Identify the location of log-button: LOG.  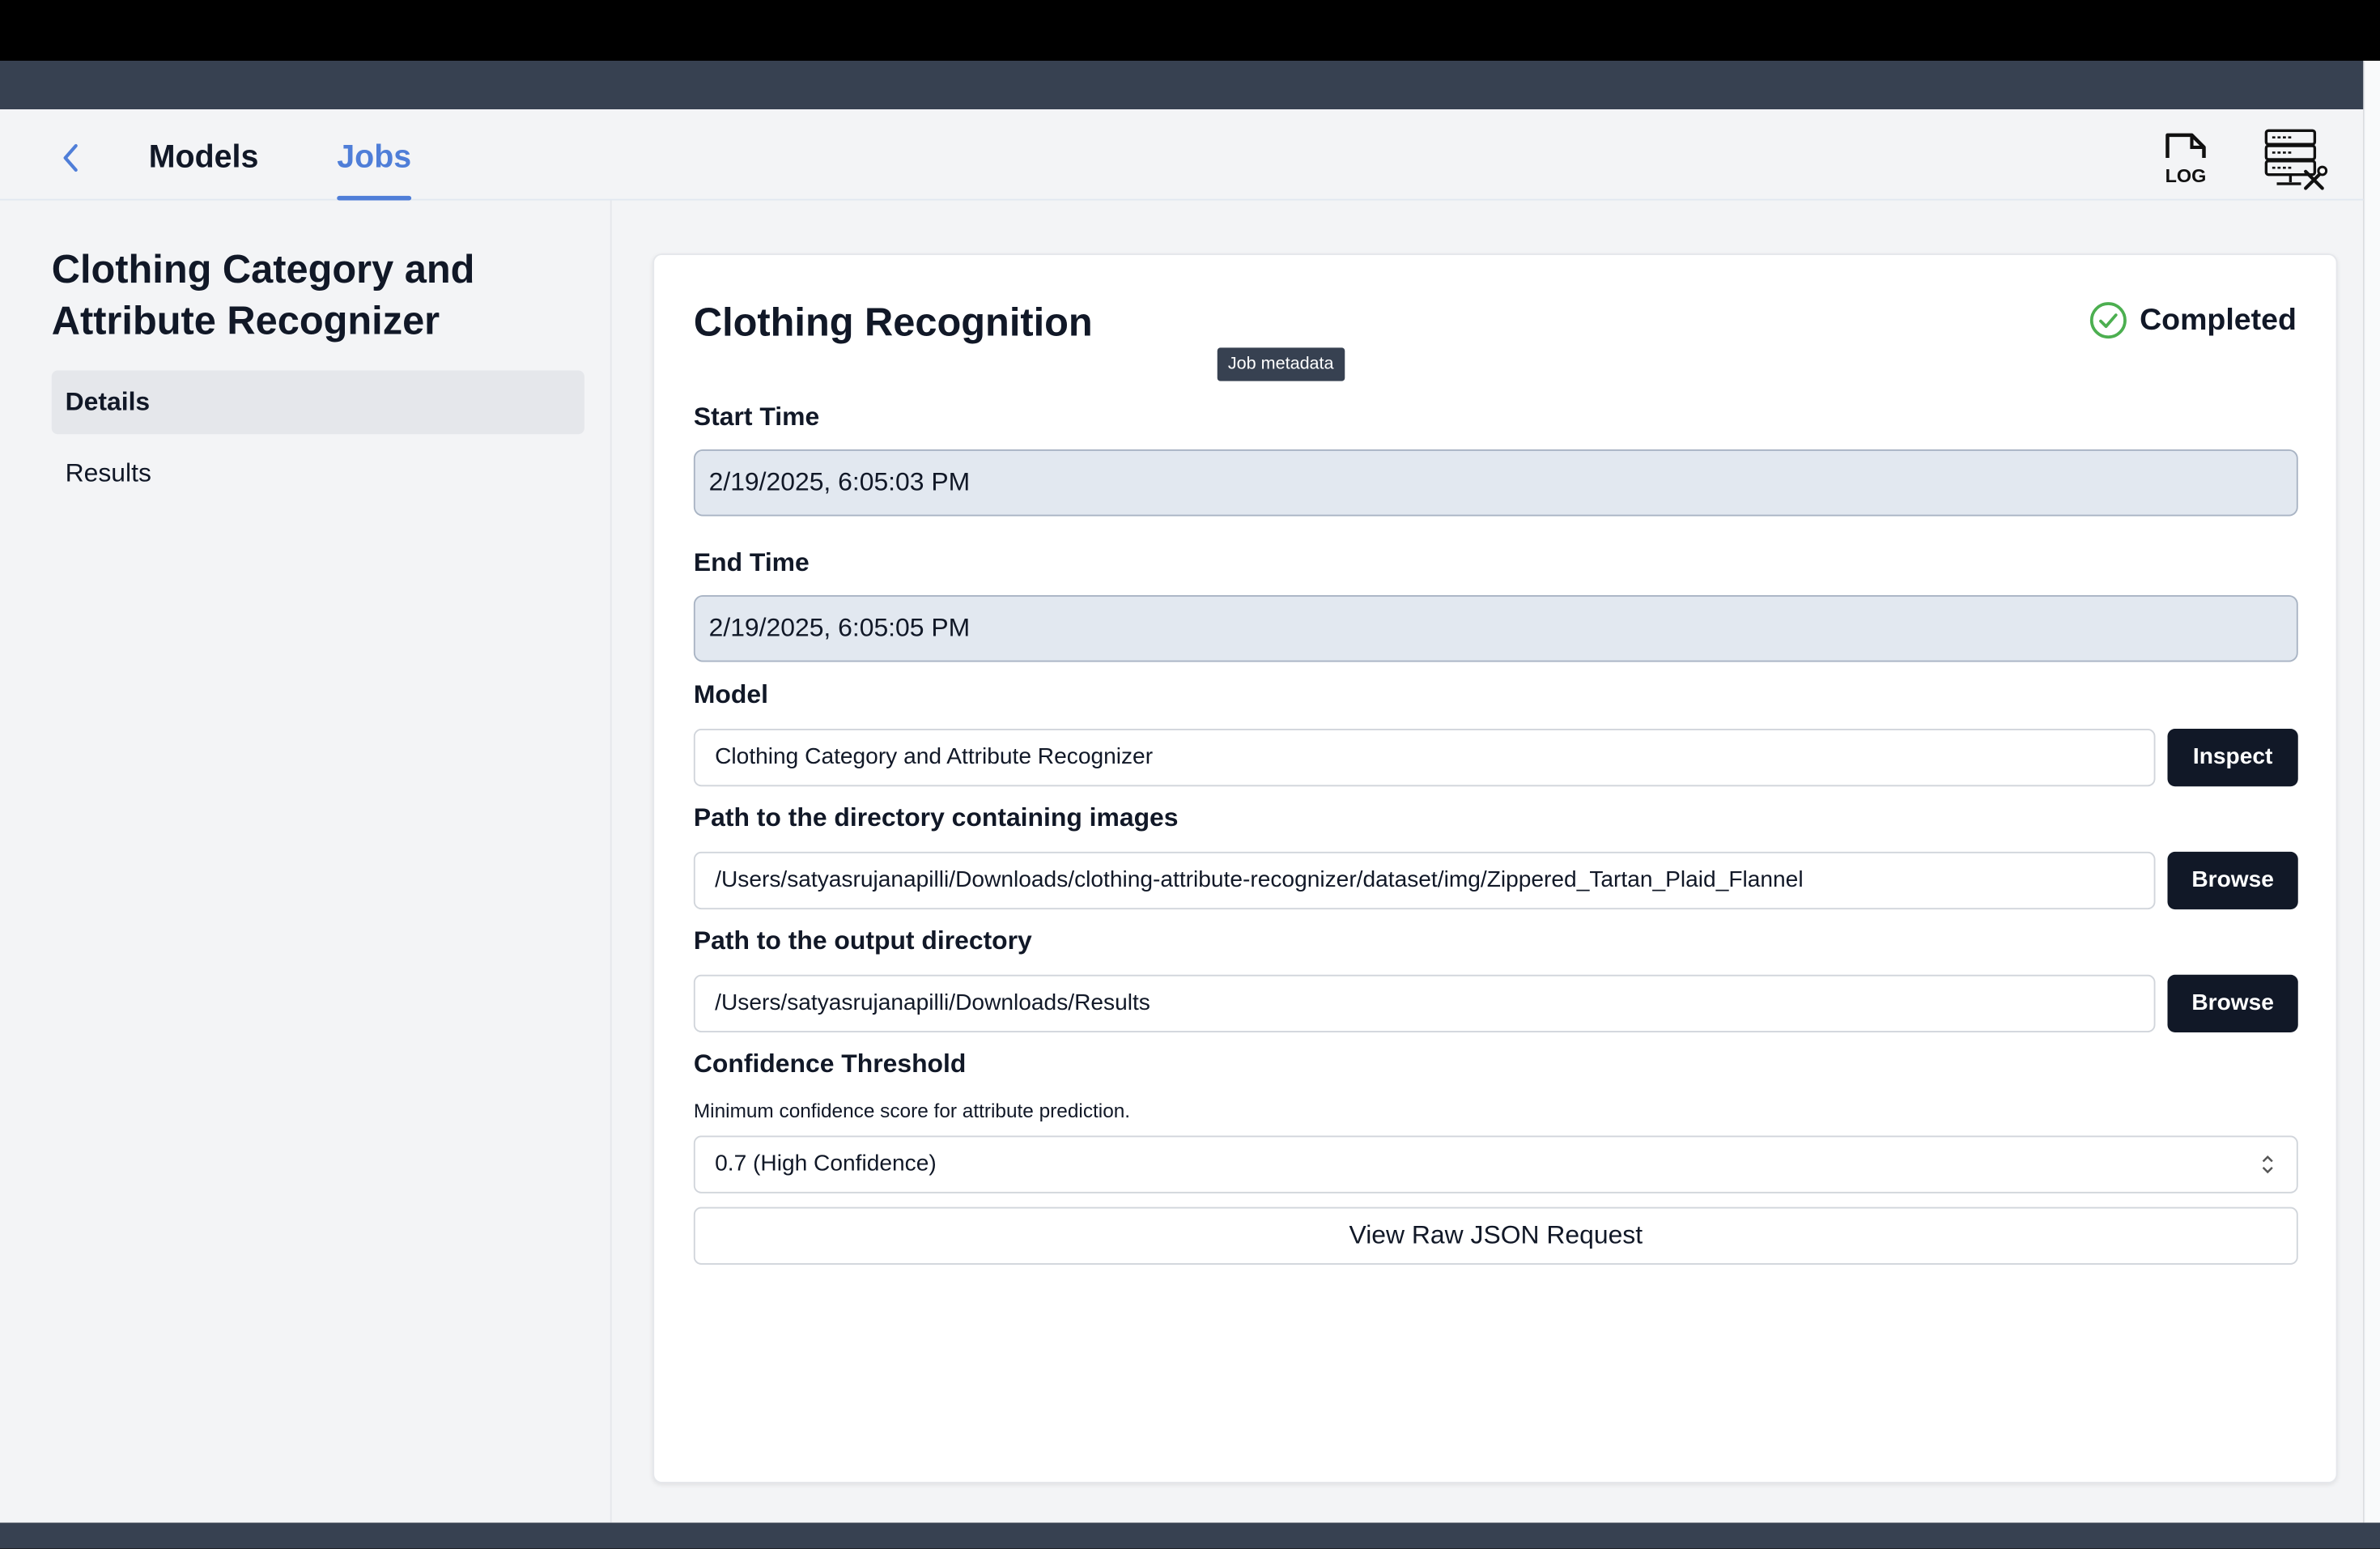
(2187, 158).